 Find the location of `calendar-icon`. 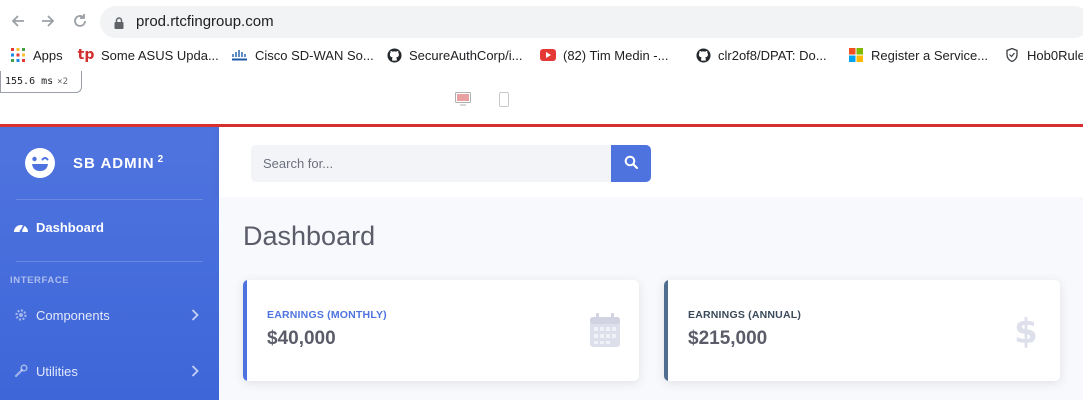

calendar-icon is located at coordinates (605, 330).